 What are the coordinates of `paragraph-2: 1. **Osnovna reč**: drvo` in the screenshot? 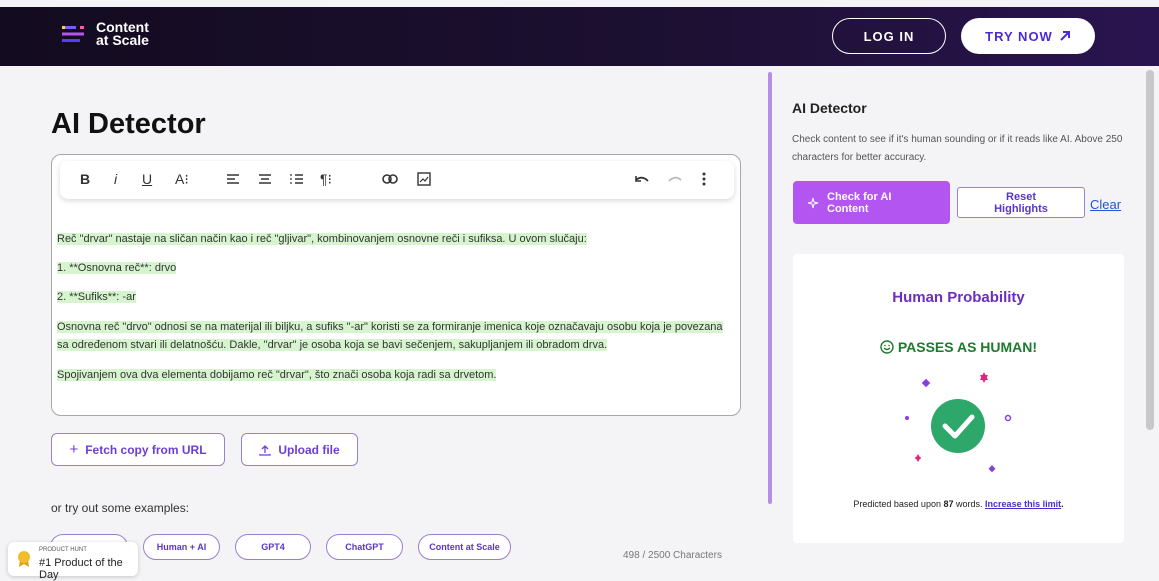 It's located at (117, 268).